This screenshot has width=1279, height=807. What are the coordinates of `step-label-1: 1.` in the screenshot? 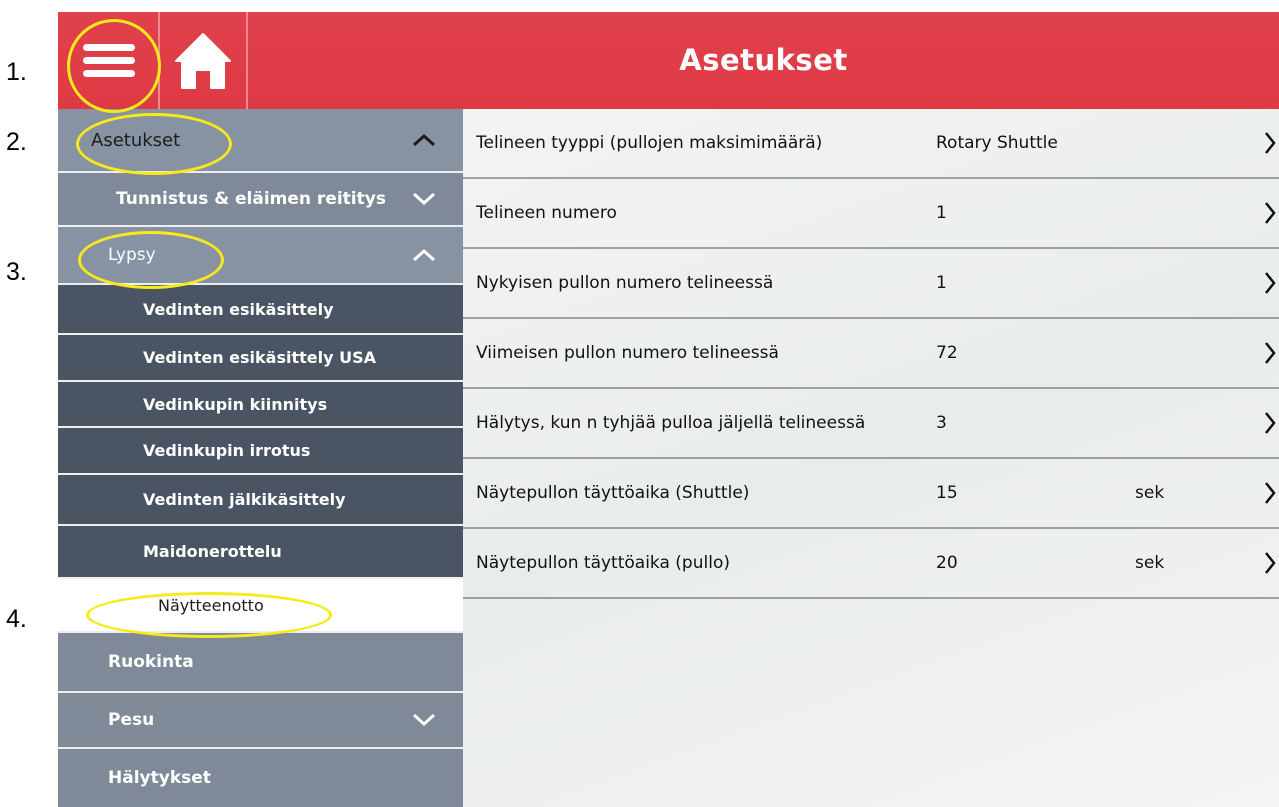 It's located at (16, 72).